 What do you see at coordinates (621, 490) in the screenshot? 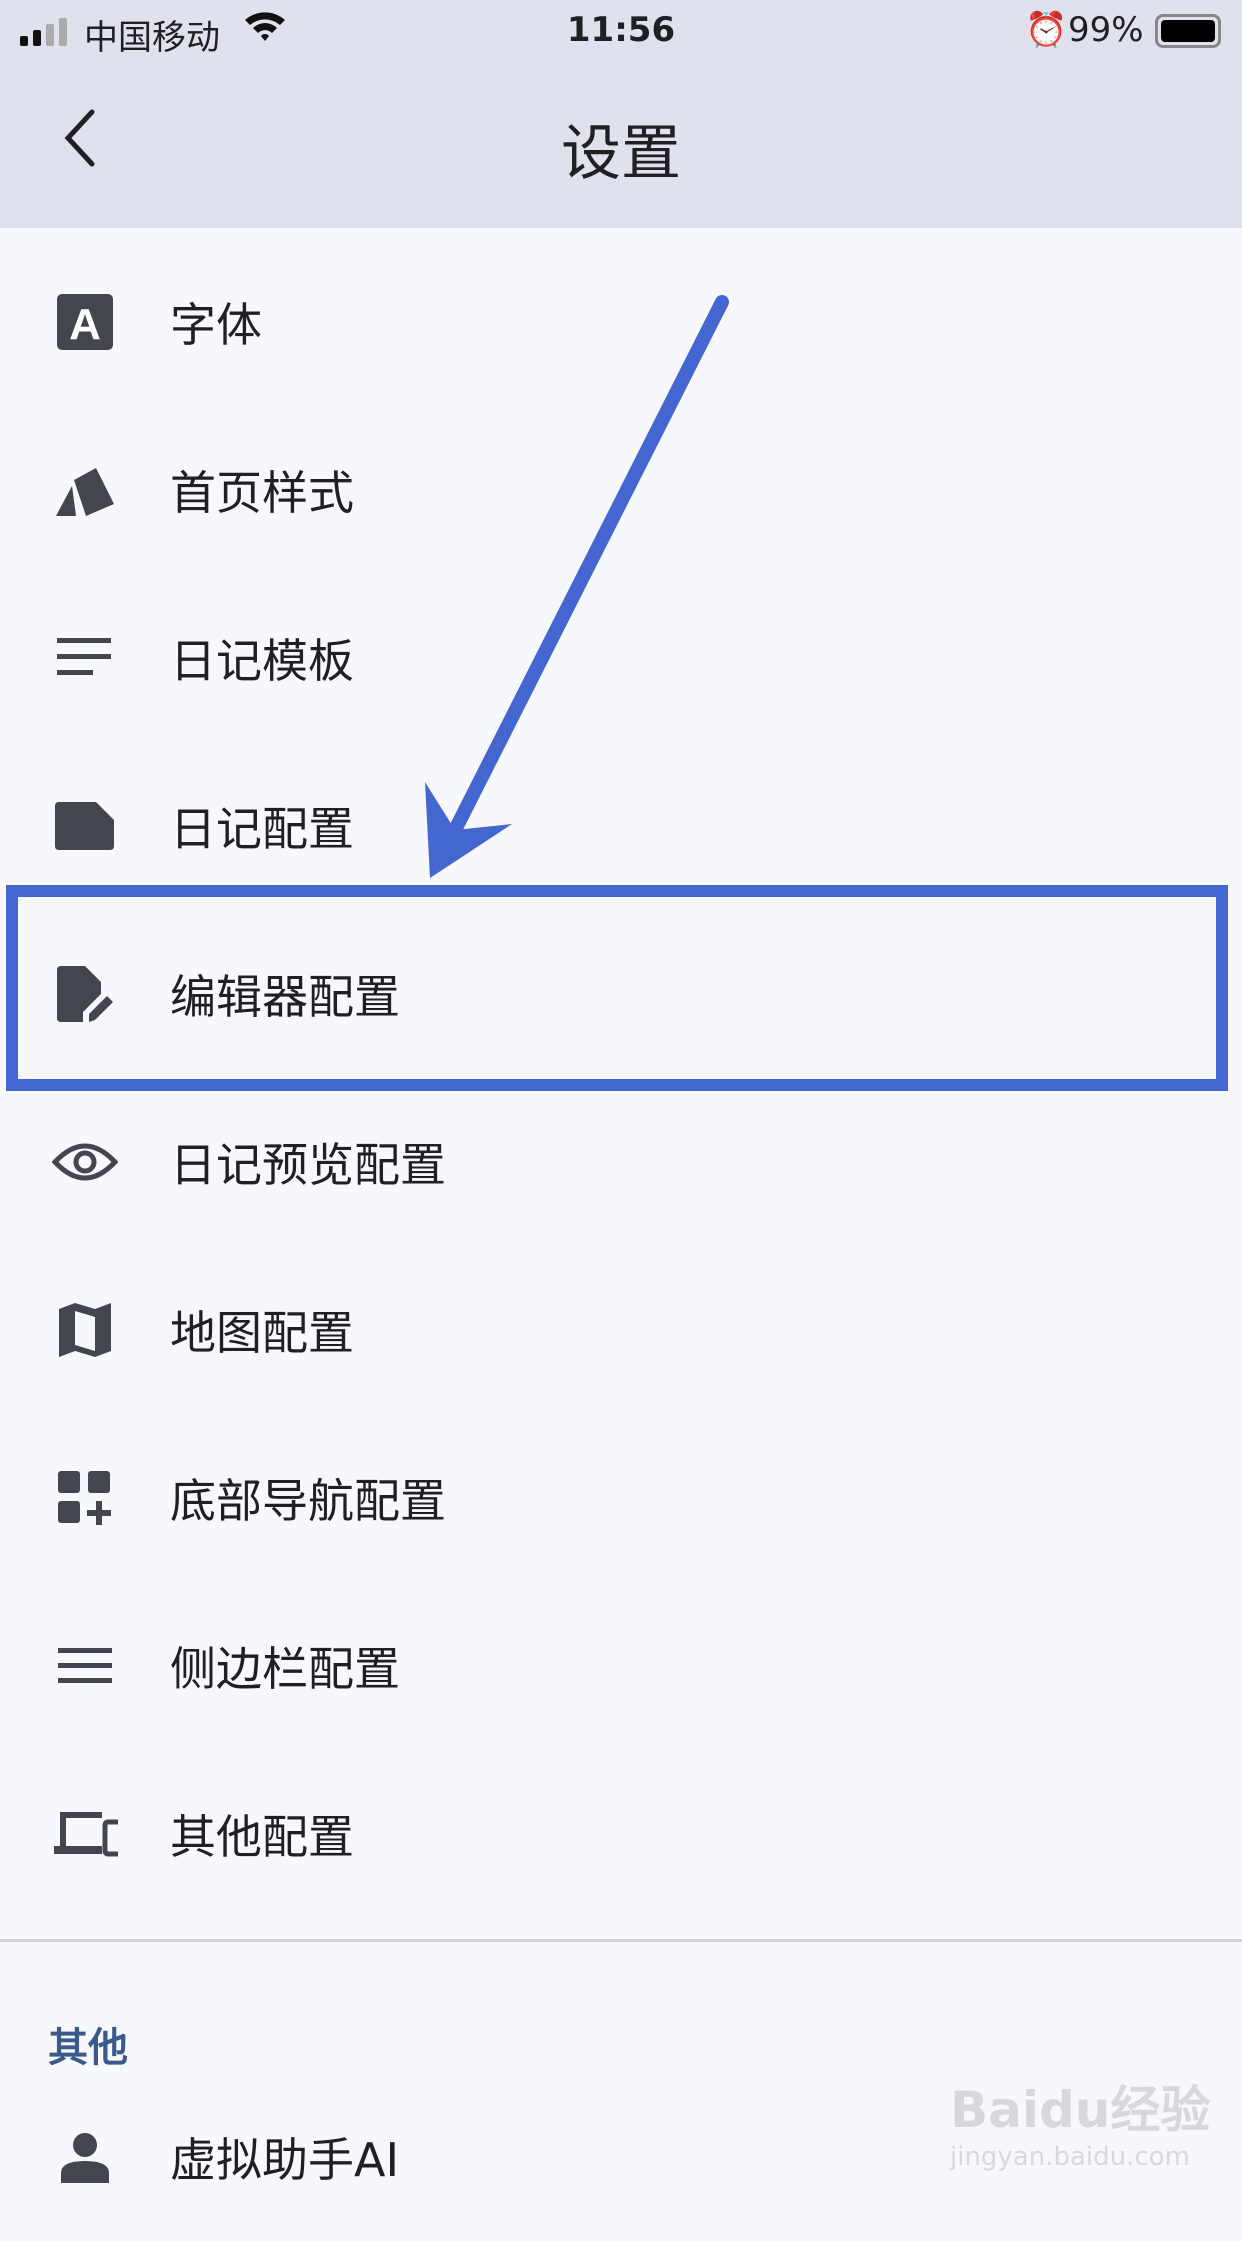
I see `settings-item-home-style: 首页样式` at bounding box center [621, 490].